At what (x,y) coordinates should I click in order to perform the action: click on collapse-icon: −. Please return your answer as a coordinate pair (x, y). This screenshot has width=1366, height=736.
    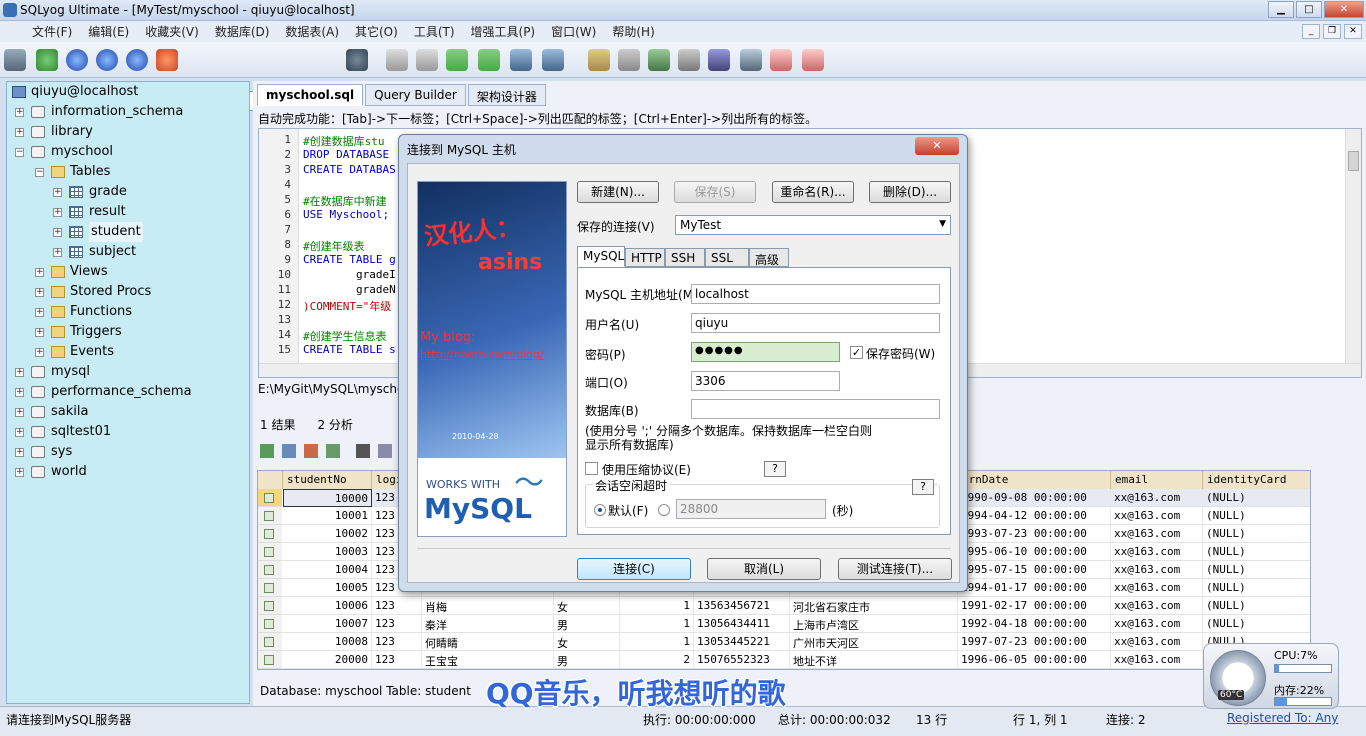
    Looking at the image, I should click on (39, 172).